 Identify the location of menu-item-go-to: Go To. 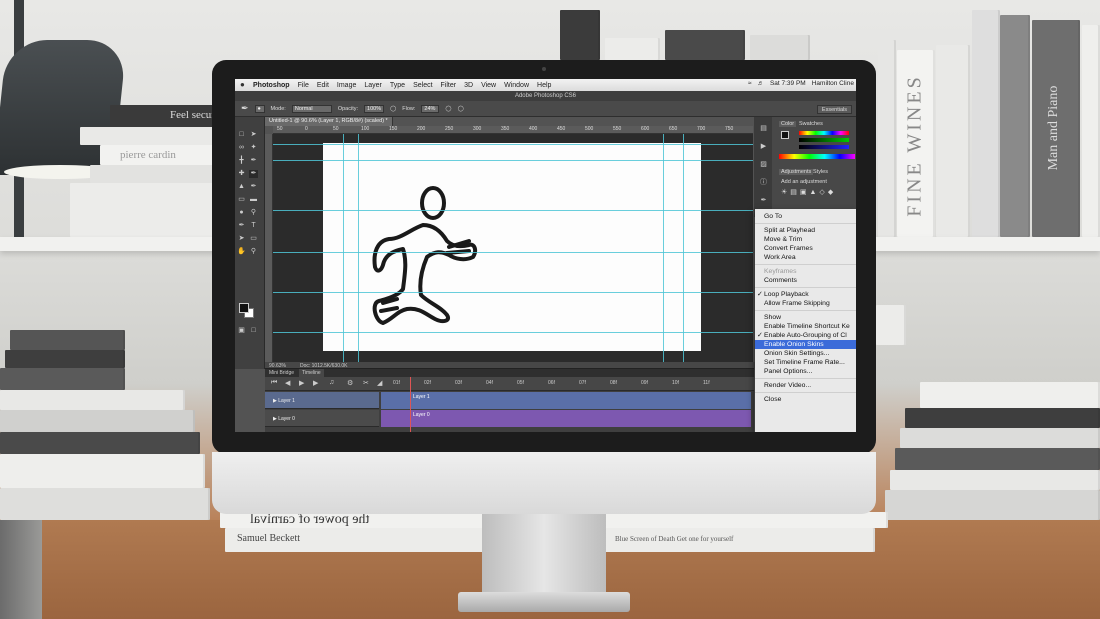
(805, 216).